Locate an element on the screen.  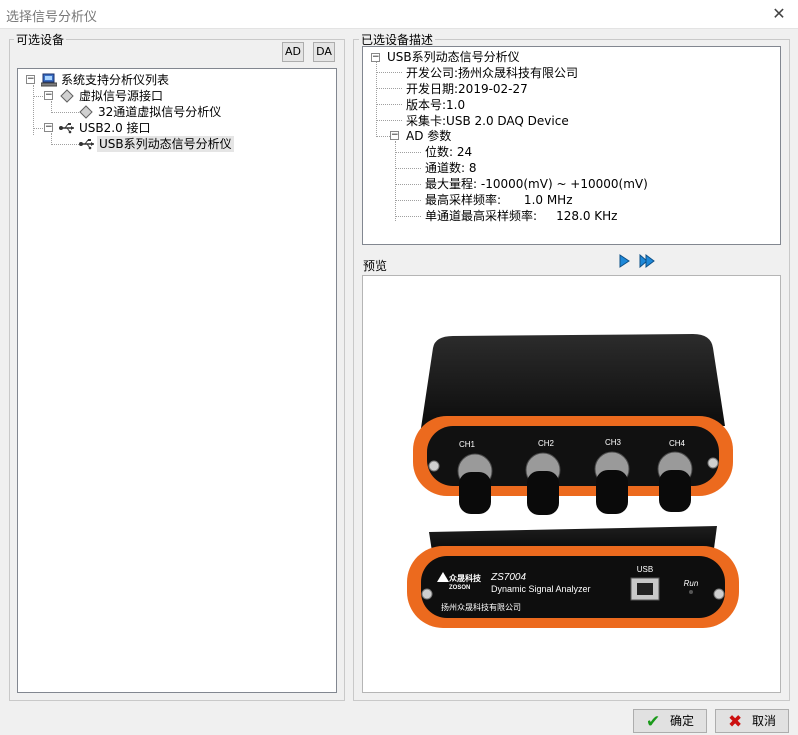
desc-root-expander: − is located at coordinates (375, 57).